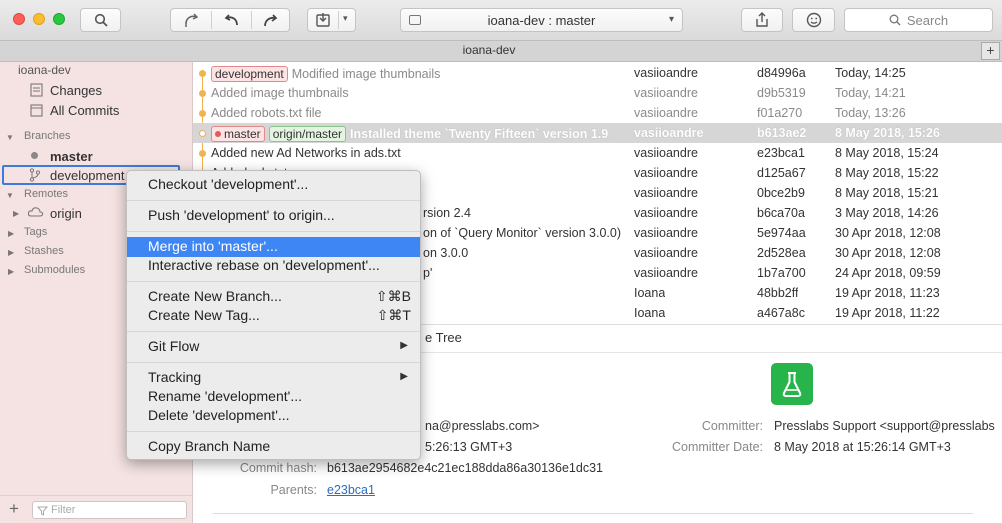 The width and height of the screenshot is (1002, 523). I want to click on stashes-header: Stashes, so click(44, 251).